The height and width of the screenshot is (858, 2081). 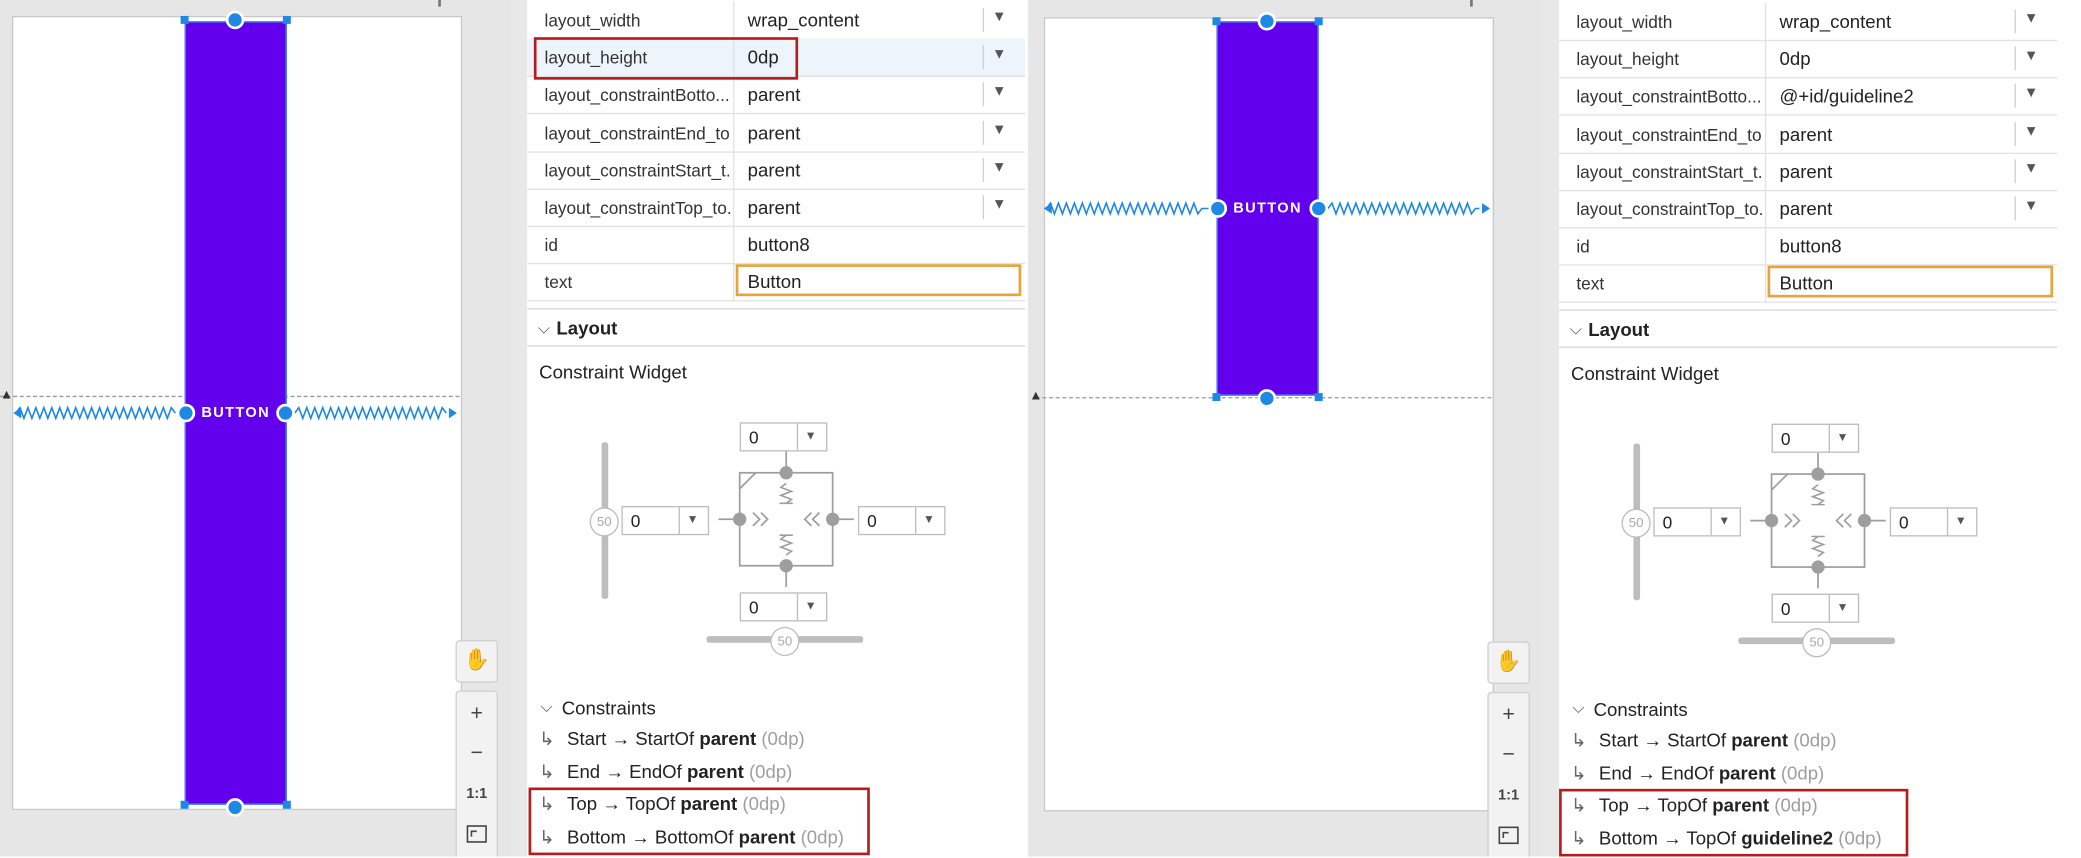 I want to click on preview-button-label: BUTTON, so click(x=235, y=413).